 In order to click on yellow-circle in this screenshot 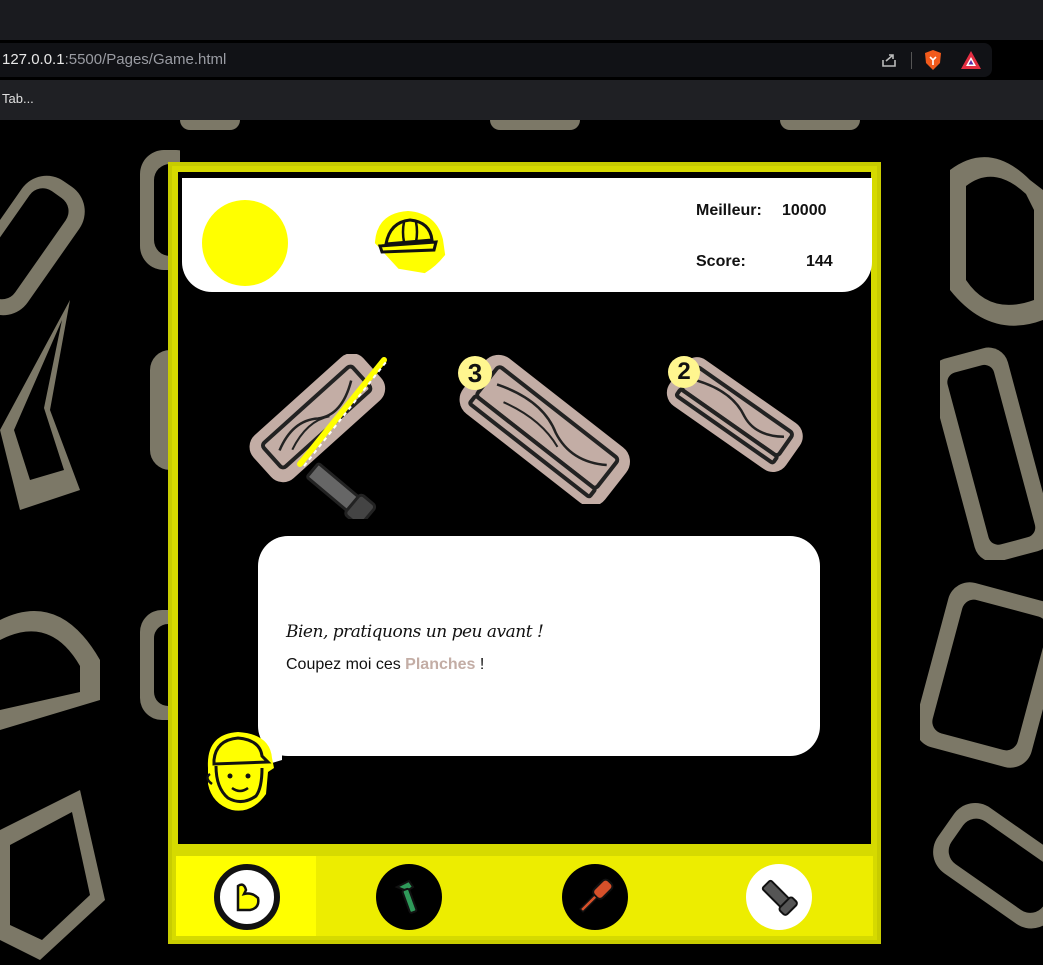, I will do `click(245, 243)`.